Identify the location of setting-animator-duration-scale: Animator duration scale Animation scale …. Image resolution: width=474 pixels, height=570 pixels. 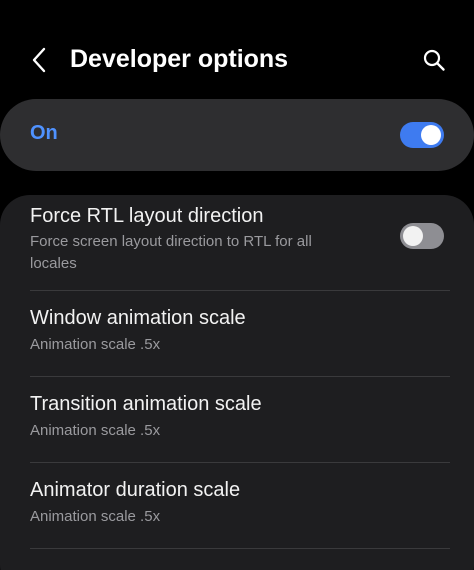
(237, 505).